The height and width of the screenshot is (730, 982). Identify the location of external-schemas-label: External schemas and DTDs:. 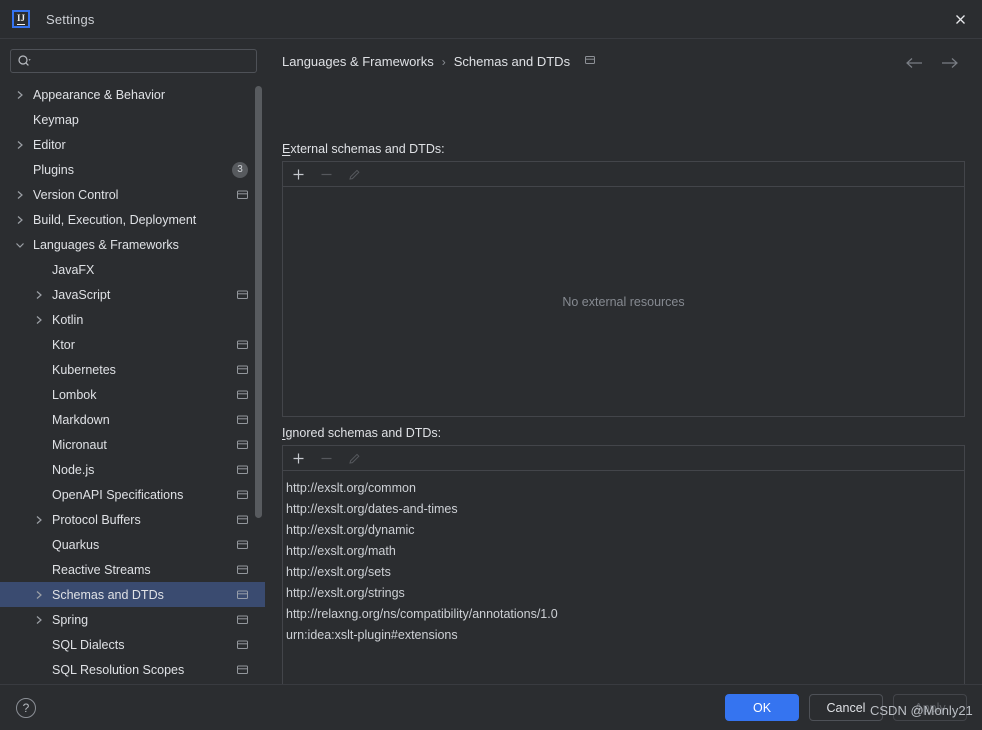
(363, 149).